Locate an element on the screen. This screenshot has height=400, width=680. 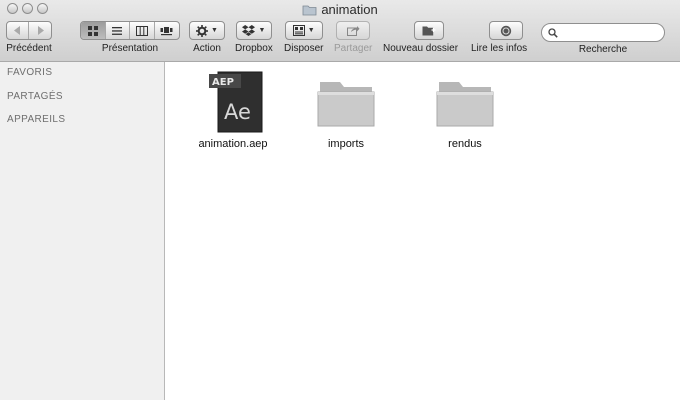
back-arrow-icon is located at coordinates (17, 30).